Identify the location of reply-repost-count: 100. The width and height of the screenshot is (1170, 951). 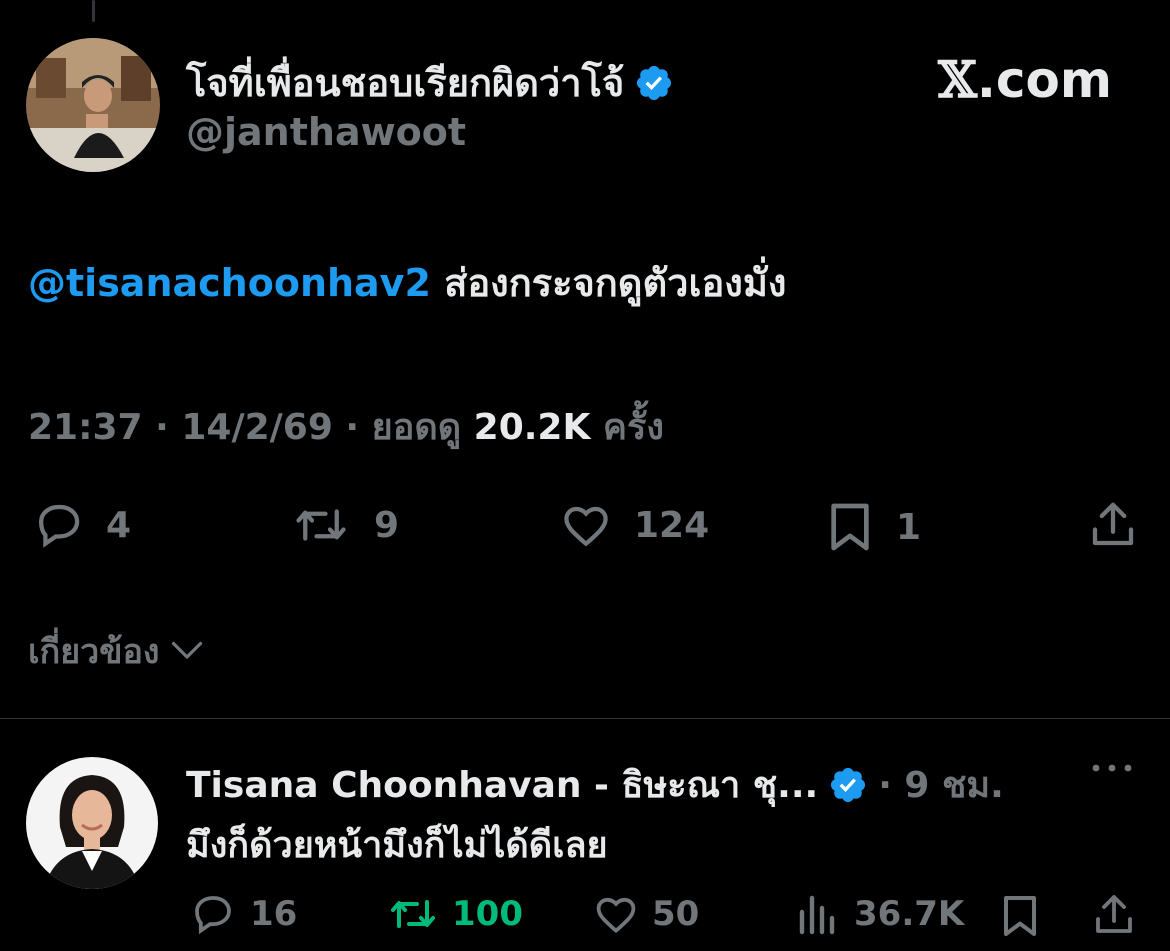
(487, 914).